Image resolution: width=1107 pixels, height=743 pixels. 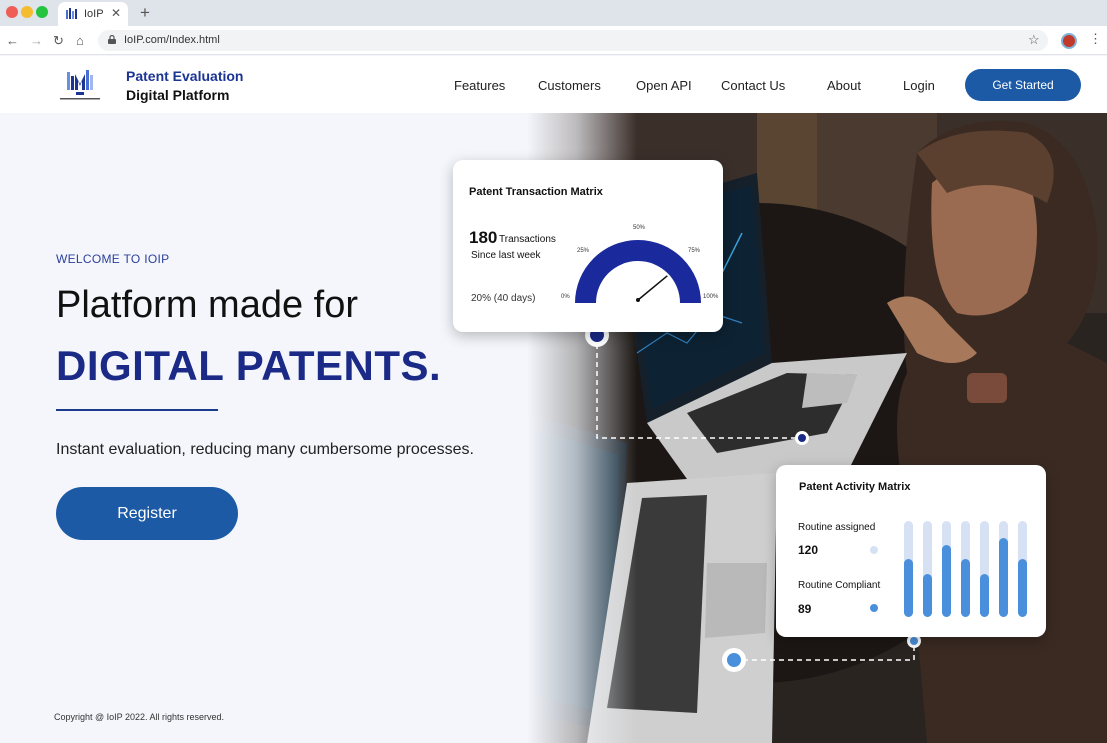 What do you see at coordinates (565, 297) in the screenshot?
I see `gauge-tick-0: 0%` at bounding box center [565, 297].